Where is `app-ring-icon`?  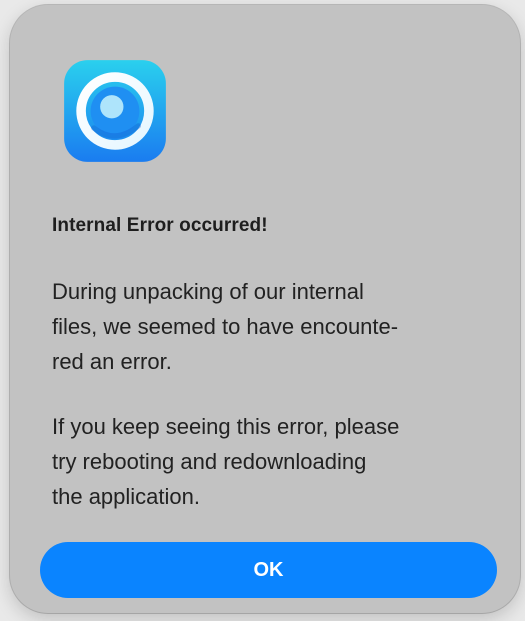
app-ring-icon is located at coordinates (115, 111).